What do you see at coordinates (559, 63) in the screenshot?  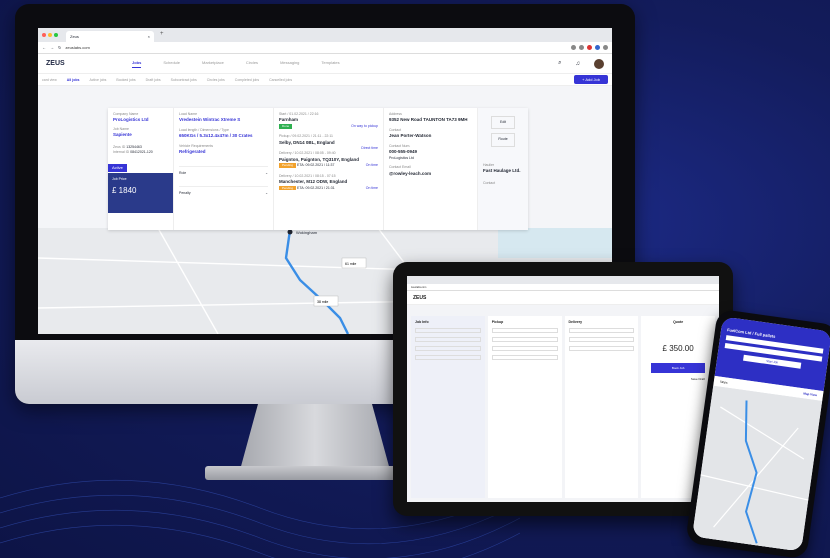 I see `search-icon: ⌕` at bounding box center [559, 63].